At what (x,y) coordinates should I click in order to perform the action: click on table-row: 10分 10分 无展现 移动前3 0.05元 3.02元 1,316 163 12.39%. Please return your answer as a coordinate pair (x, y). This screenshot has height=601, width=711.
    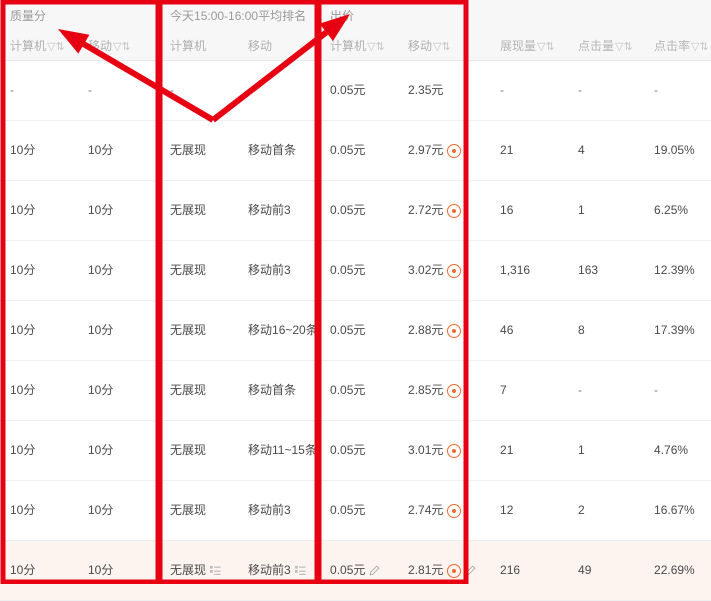
    Looking at the image, I should click on (355, 270).